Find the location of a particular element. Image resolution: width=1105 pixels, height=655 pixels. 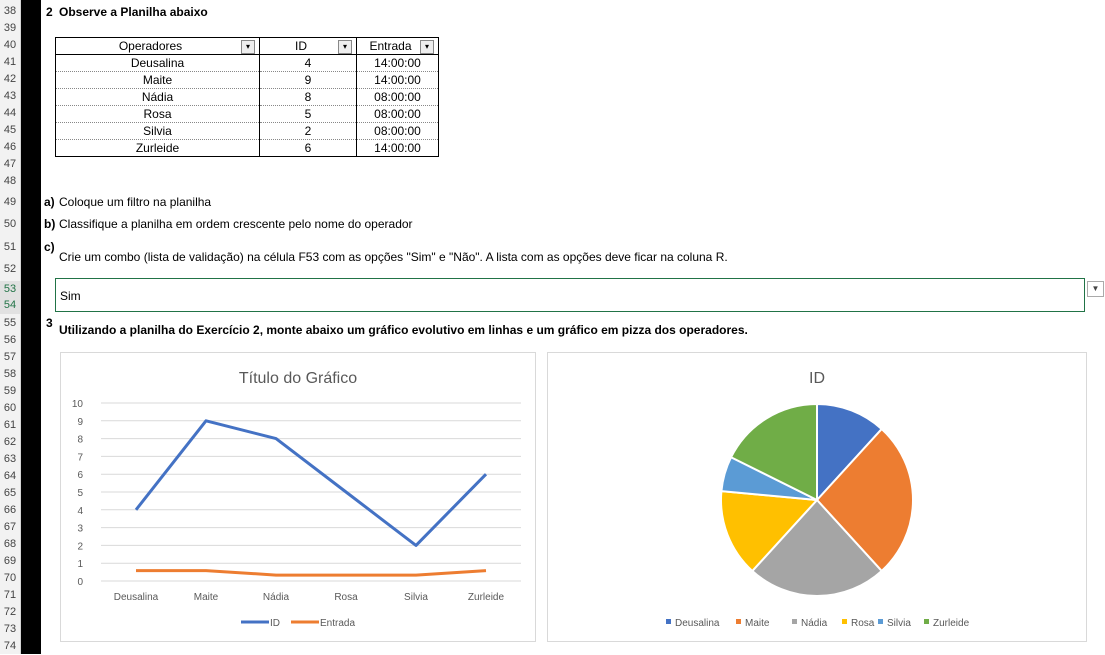

row-header: 69 is located at coordinates (10, 561).